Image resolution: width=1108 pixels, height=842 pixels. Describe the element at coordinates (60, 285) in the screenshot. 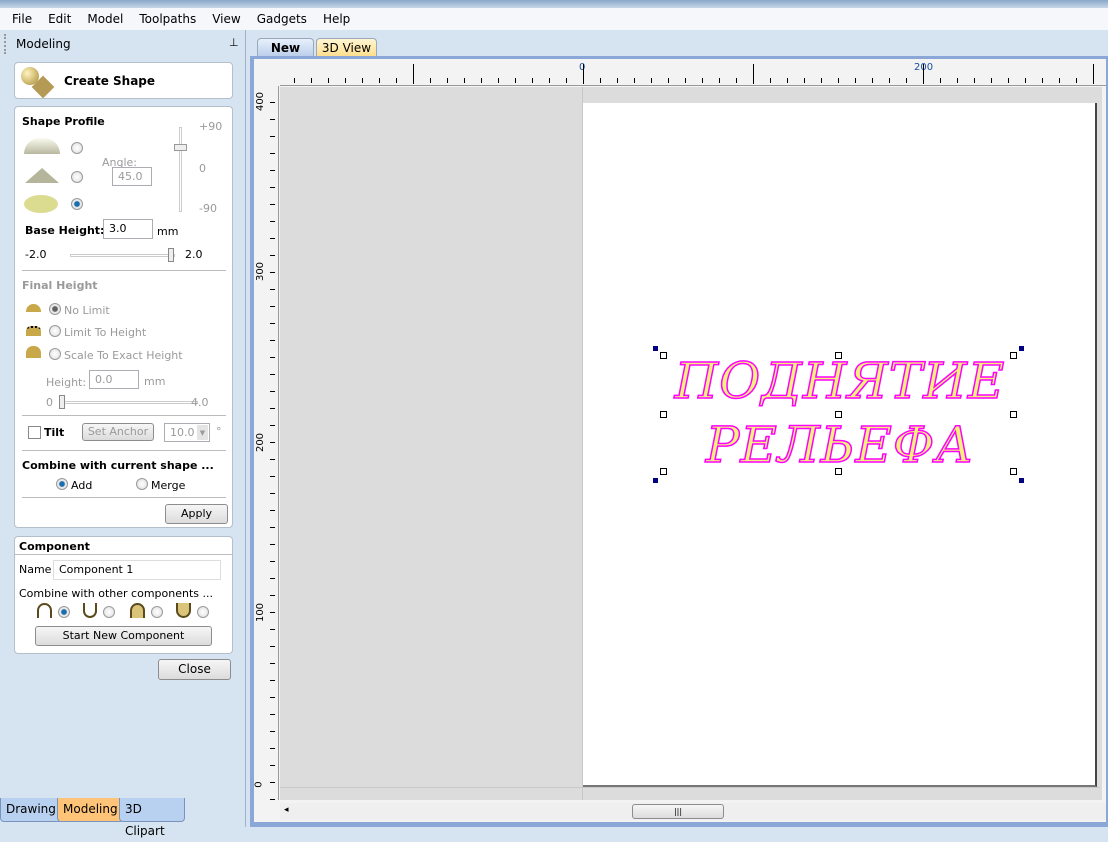

I see `final-height-title: Final Height` at that location.